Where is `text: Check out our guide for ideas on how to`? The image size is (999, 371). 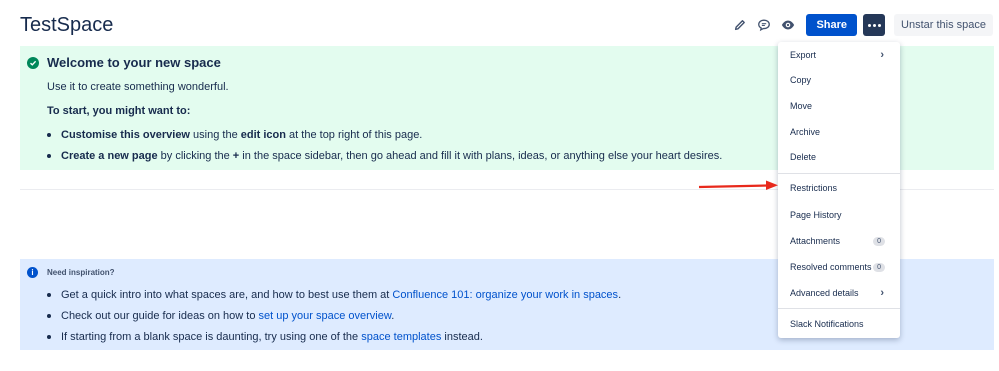
text: Check out our guide for ideas on how to is located at coordinates (160, 315).